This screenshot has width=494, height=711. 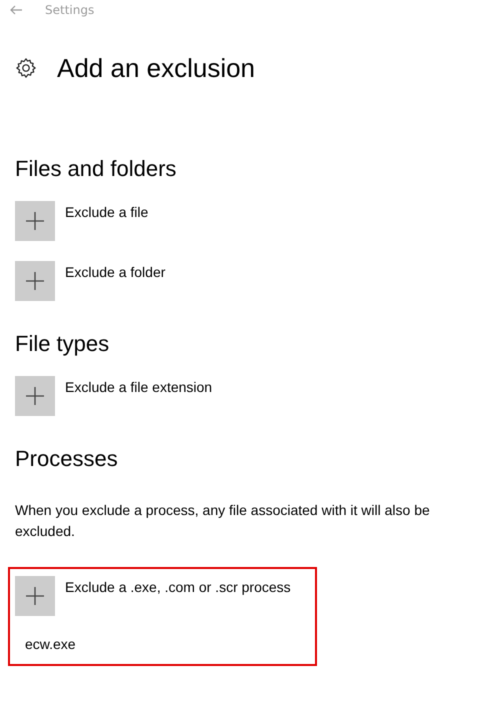 I want to click on page-title: Add an exclusion, so click(x=156, y=68).